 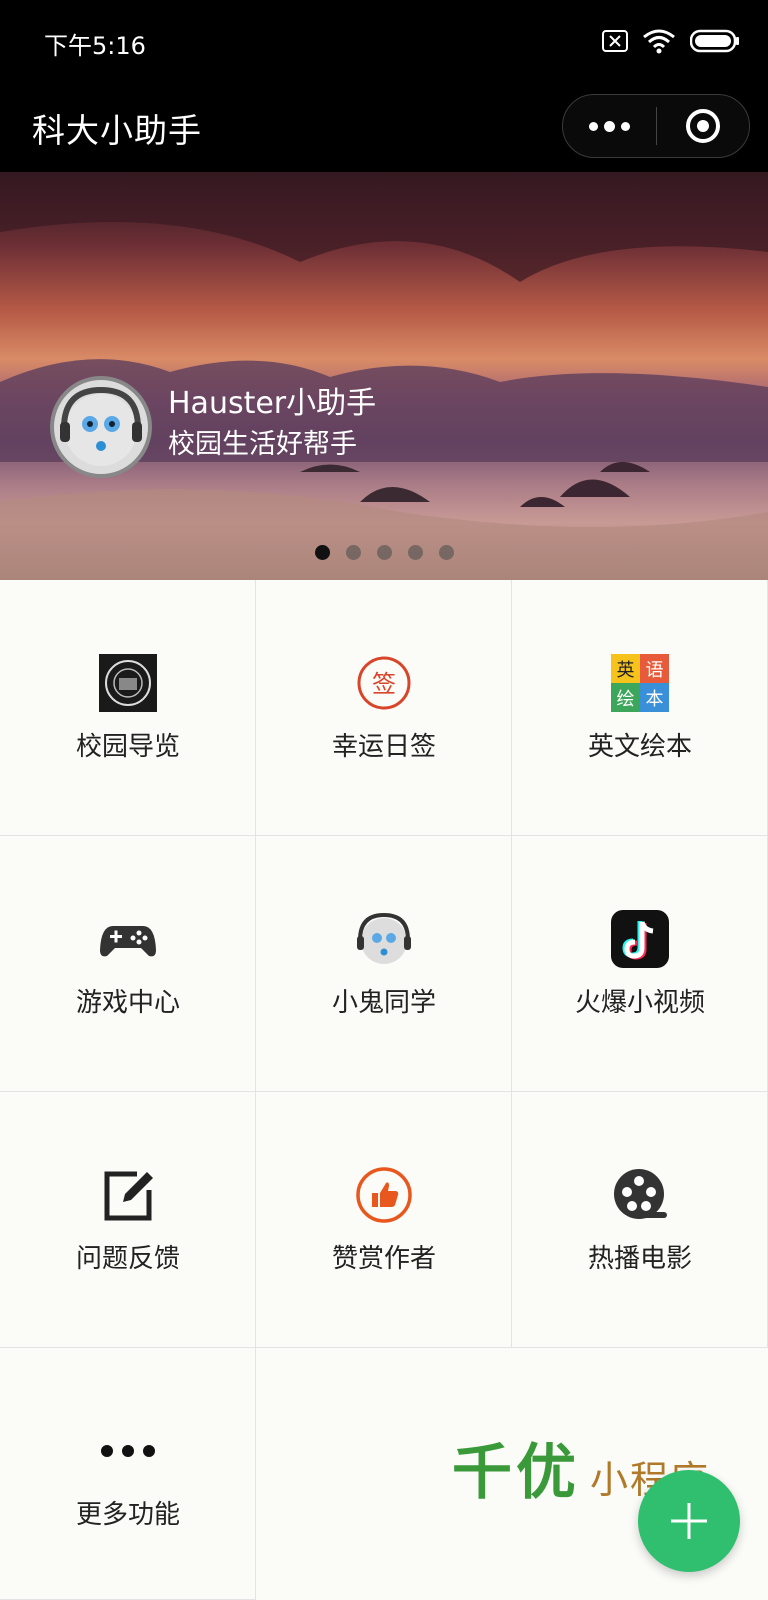 I want to click on grid-item-daily-sign: 签 幸运日签, so click(x=384, y=708).